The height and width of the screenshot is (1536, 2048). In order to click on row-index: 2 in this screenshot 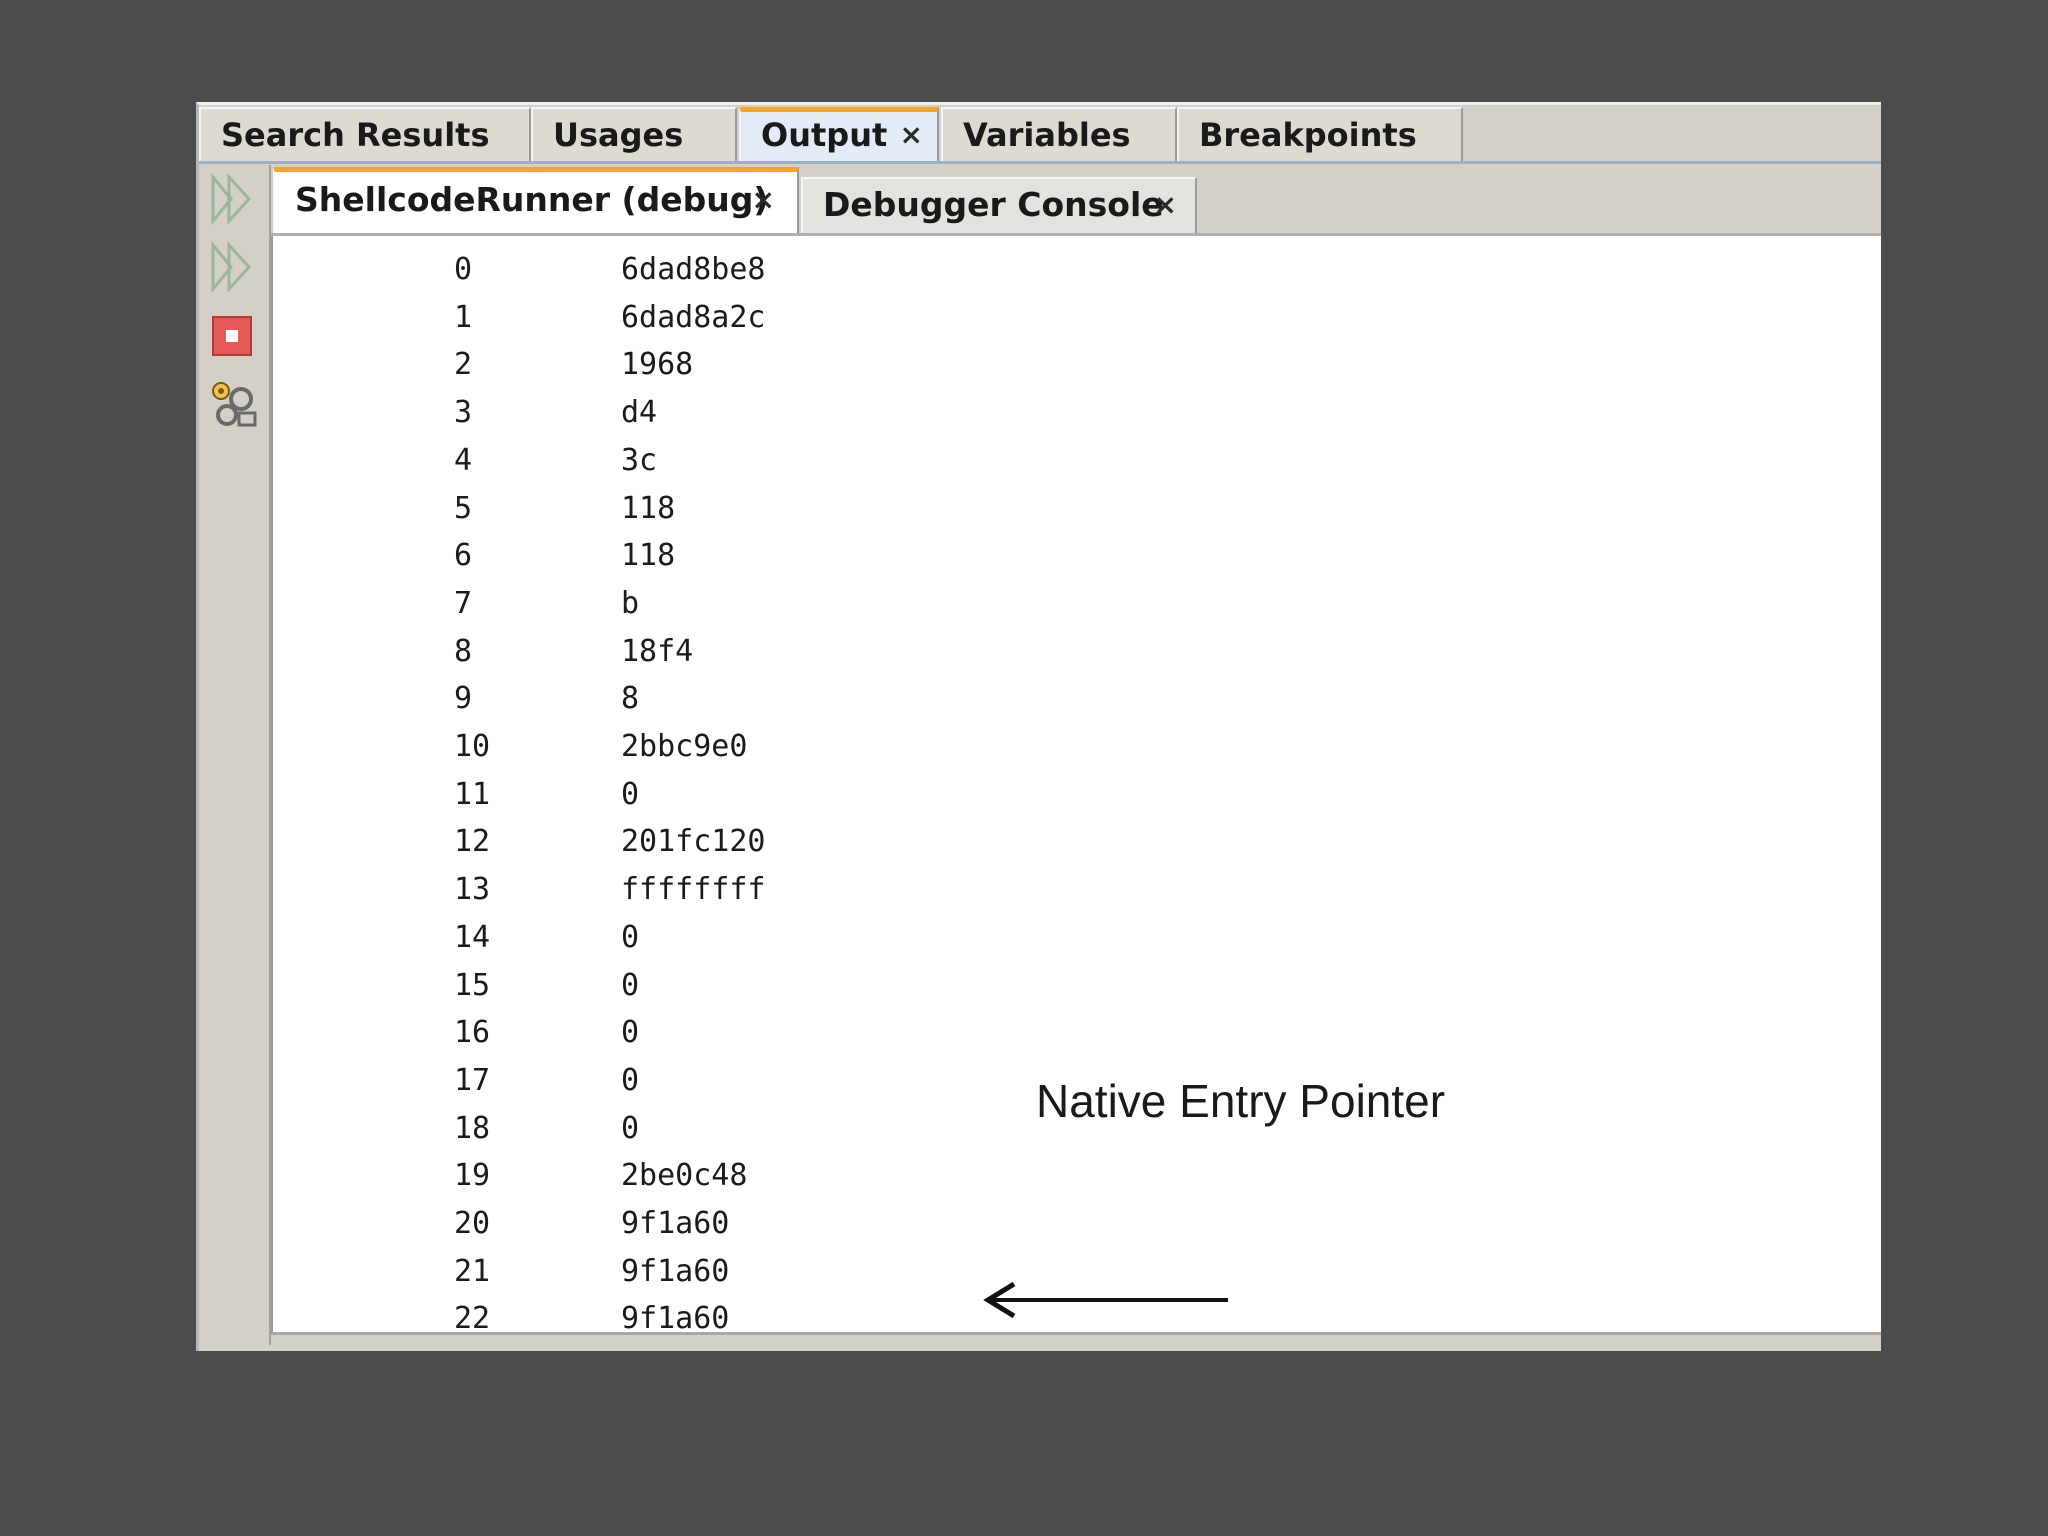, I will do `click(463, 365)`.